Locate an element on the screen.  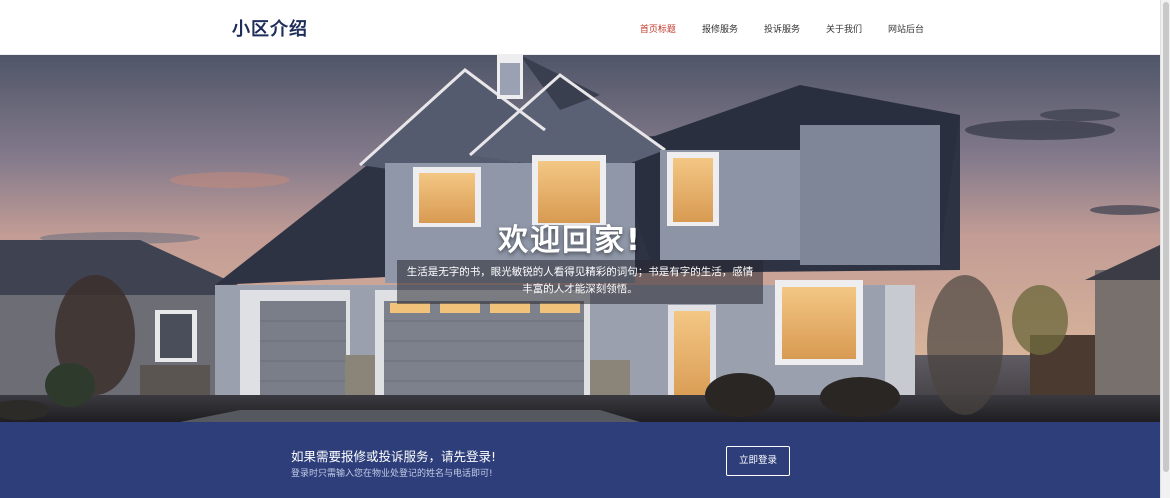
nav-item-admin: 网站后台 is located at coordinates (906, 28).